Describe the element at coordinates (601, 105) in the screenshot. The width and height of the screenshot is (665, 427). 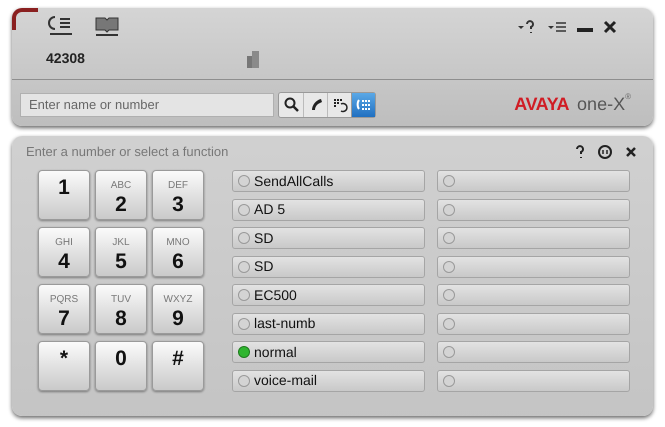
I see `product-logo: one-X` at that location.